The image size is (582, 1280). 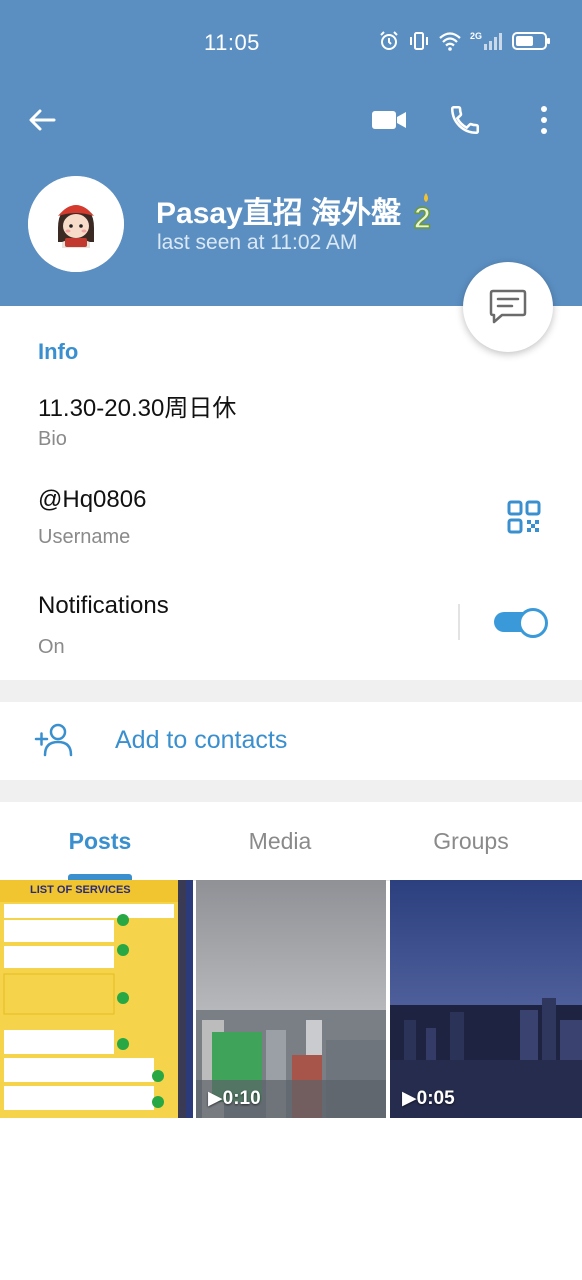 I want to click on services-sign-title: LIST OF SERVICES, so click(x=80, y=890).